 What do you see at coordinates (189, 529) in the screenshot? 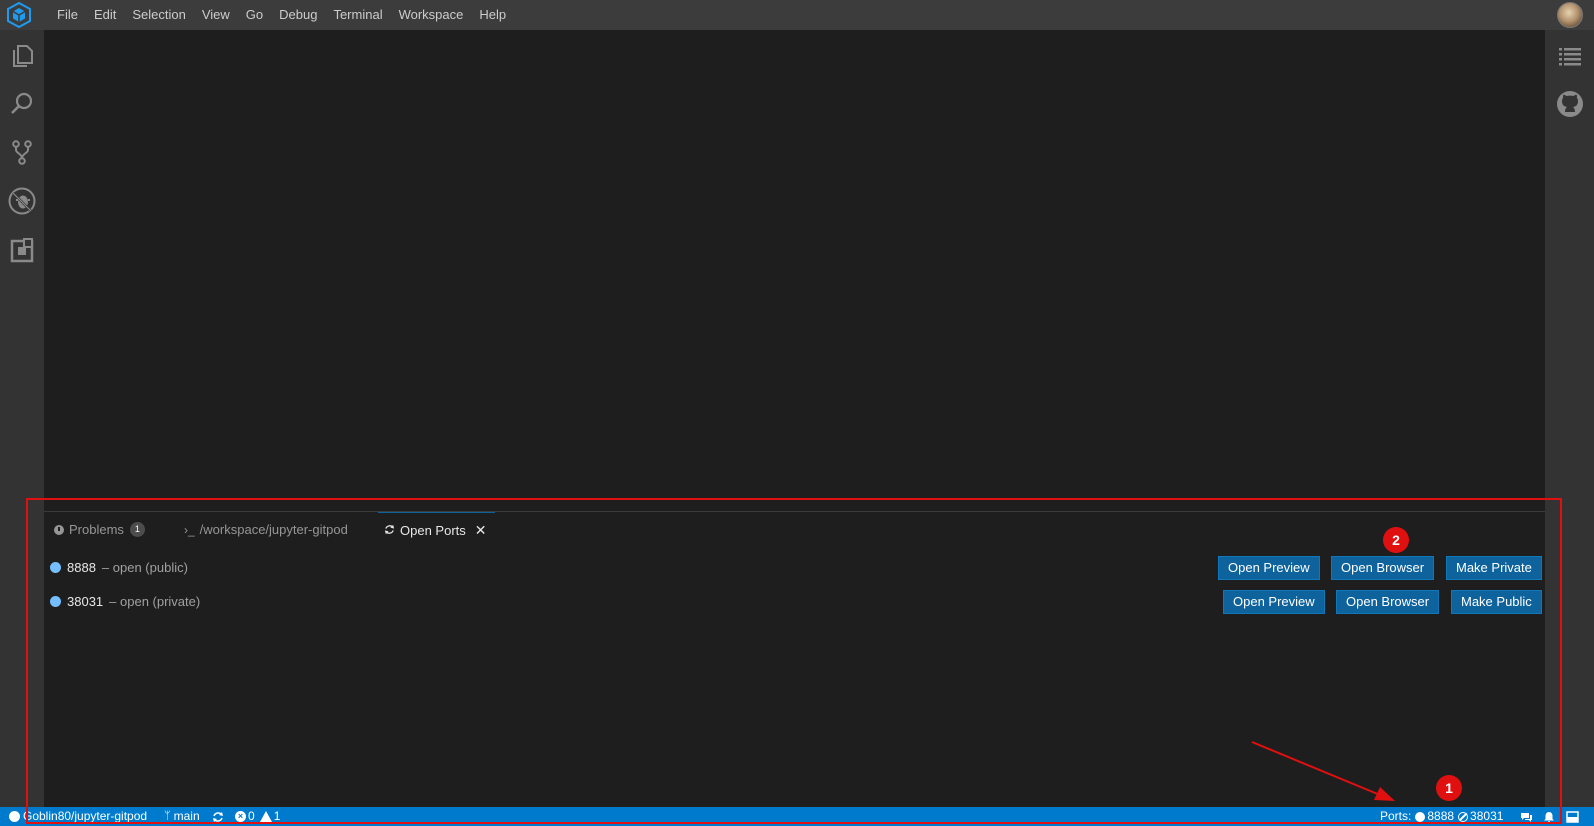
I see `terminal-icon: ›_` at bounding box center [189, 529].